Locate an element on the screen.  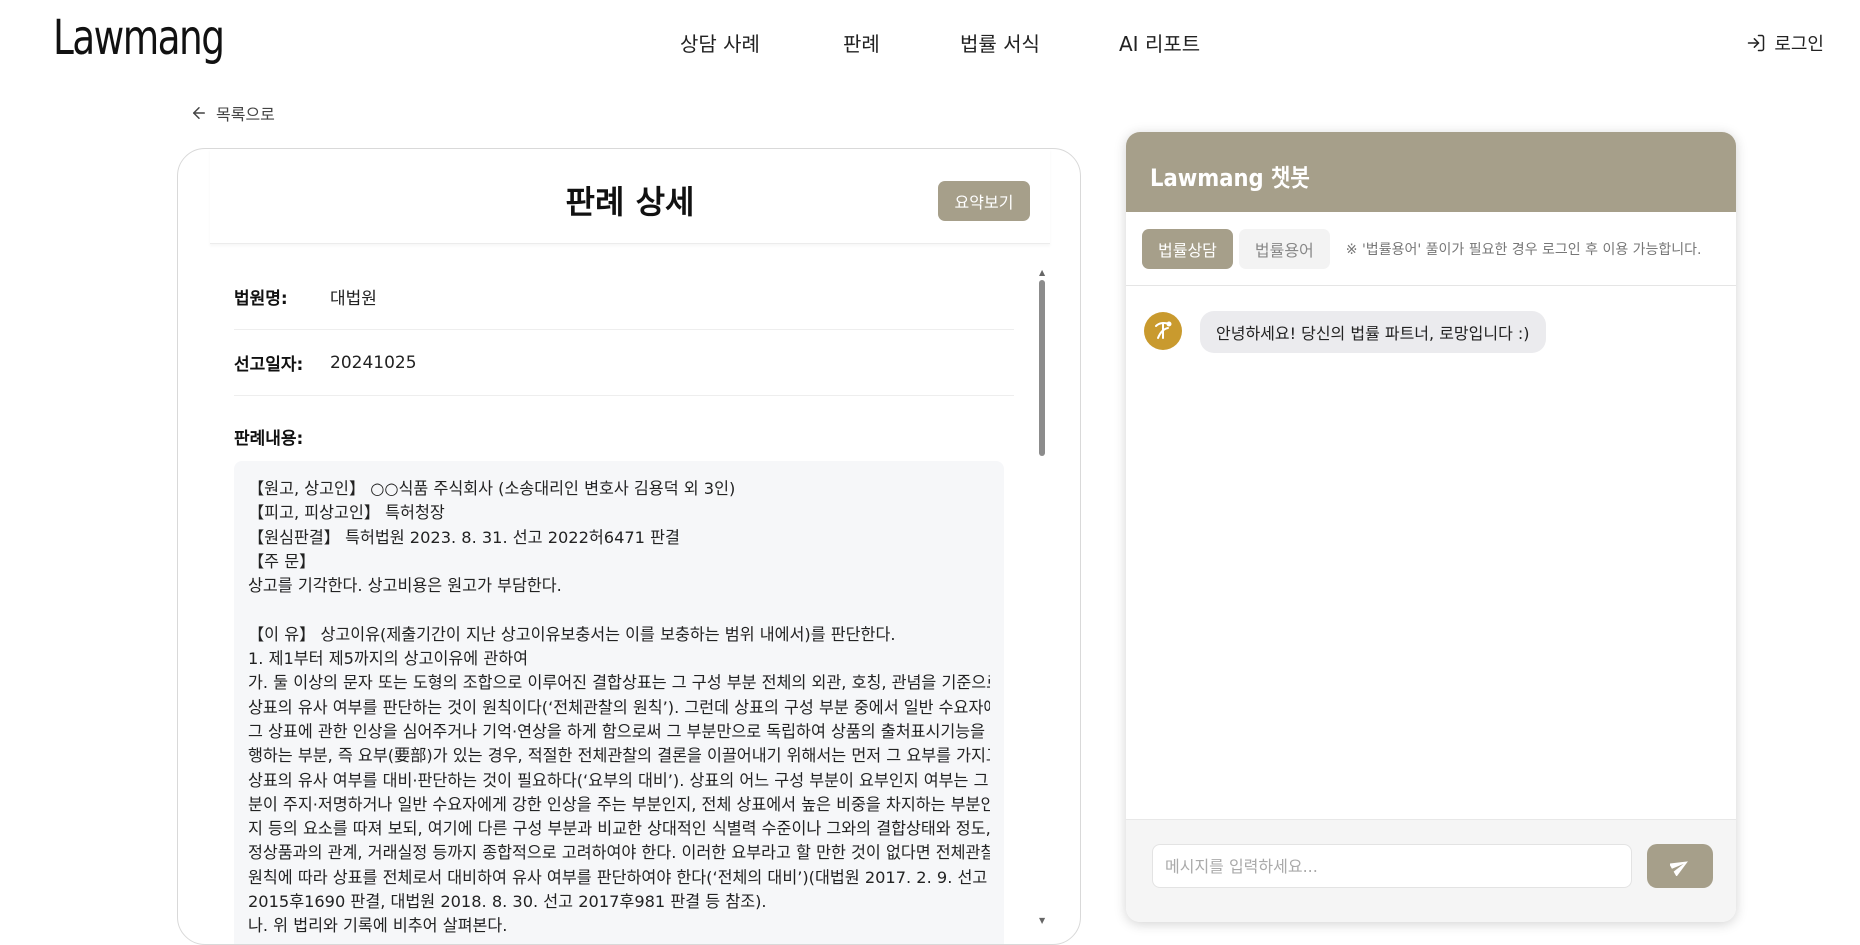
page-title: 판례 상세 is located at coordinates (630, 202).